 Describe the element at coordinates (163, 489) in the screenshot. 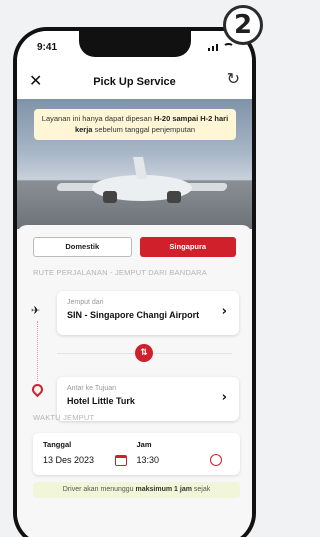

I see `info-highlight: maksimum 1 jam` at that location.